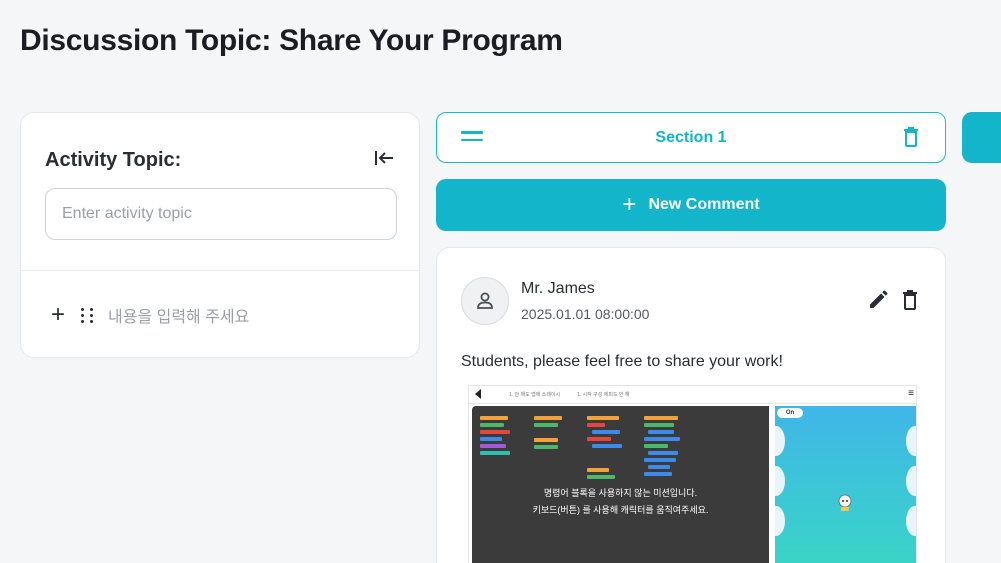 The height and width of the screenshot is (563, 1001). Describe the element at coordinates (603, 395) in the screenshot. I see `image-tab: 1. 시작 구성 에피드 안 해` at that location.